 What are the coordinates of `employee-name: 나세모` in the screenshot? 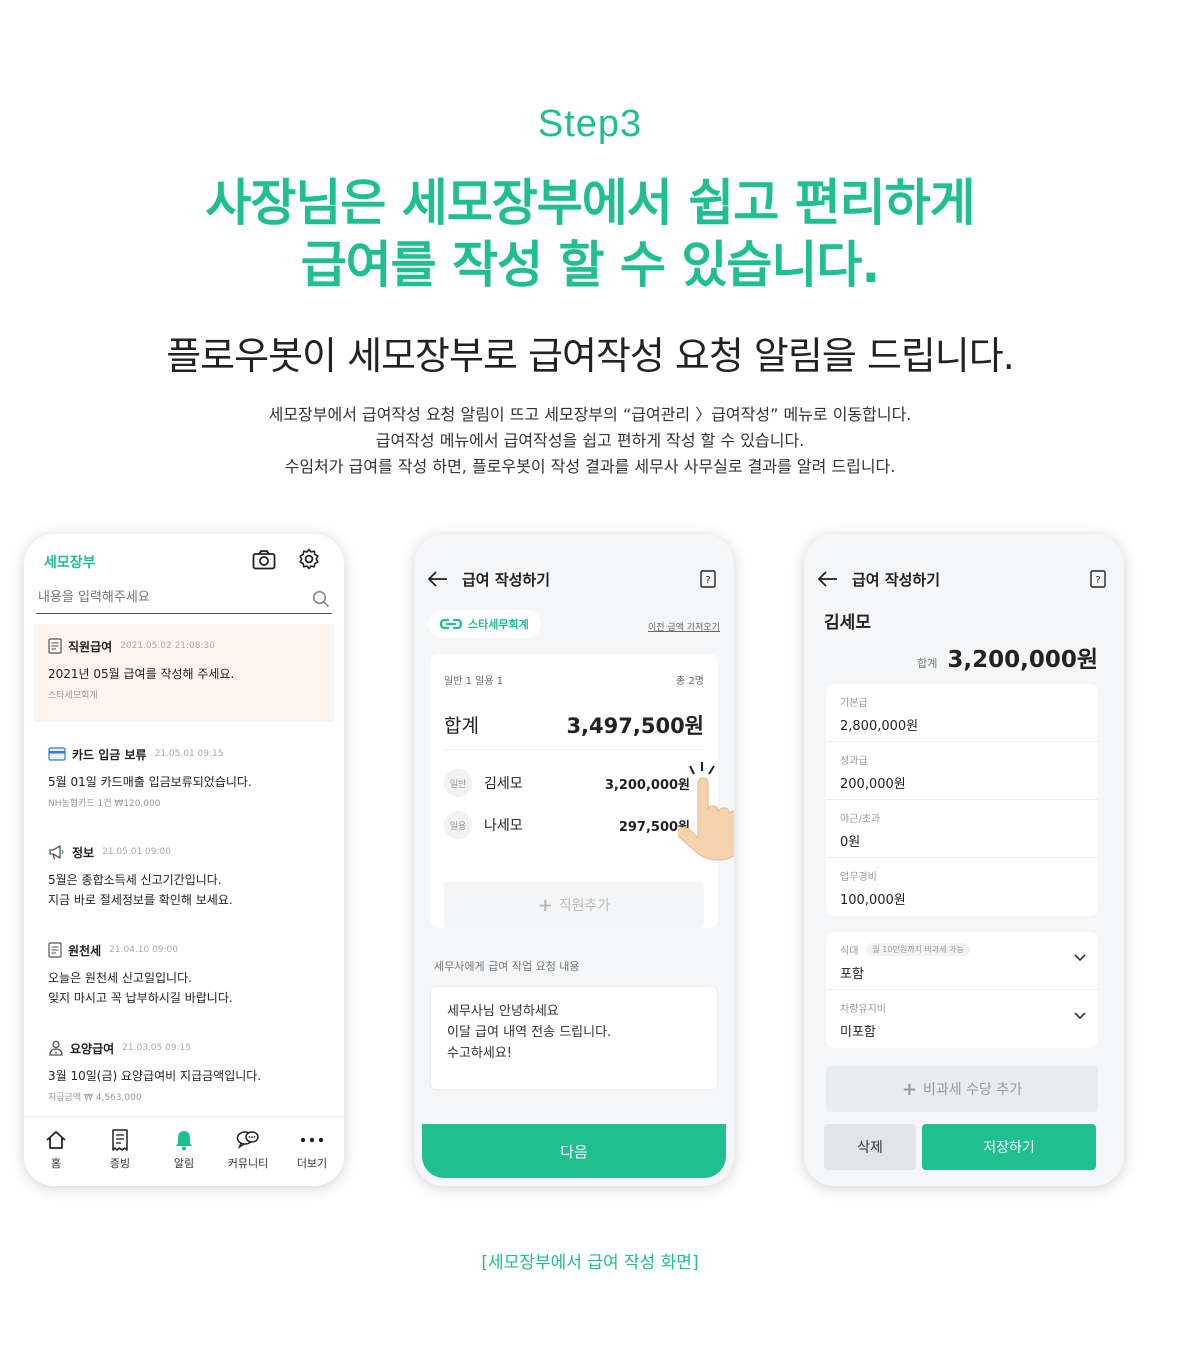 It's located at (503, 826).